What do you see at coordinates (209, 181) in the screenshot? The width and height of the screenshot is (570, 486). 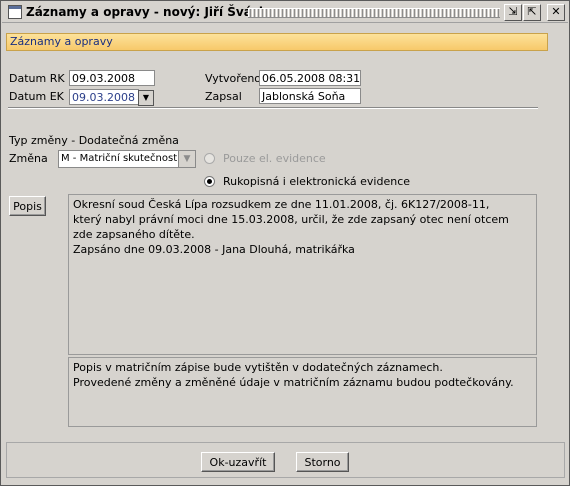 I see `radio-rukopisna` at bounding box center [209, 181].